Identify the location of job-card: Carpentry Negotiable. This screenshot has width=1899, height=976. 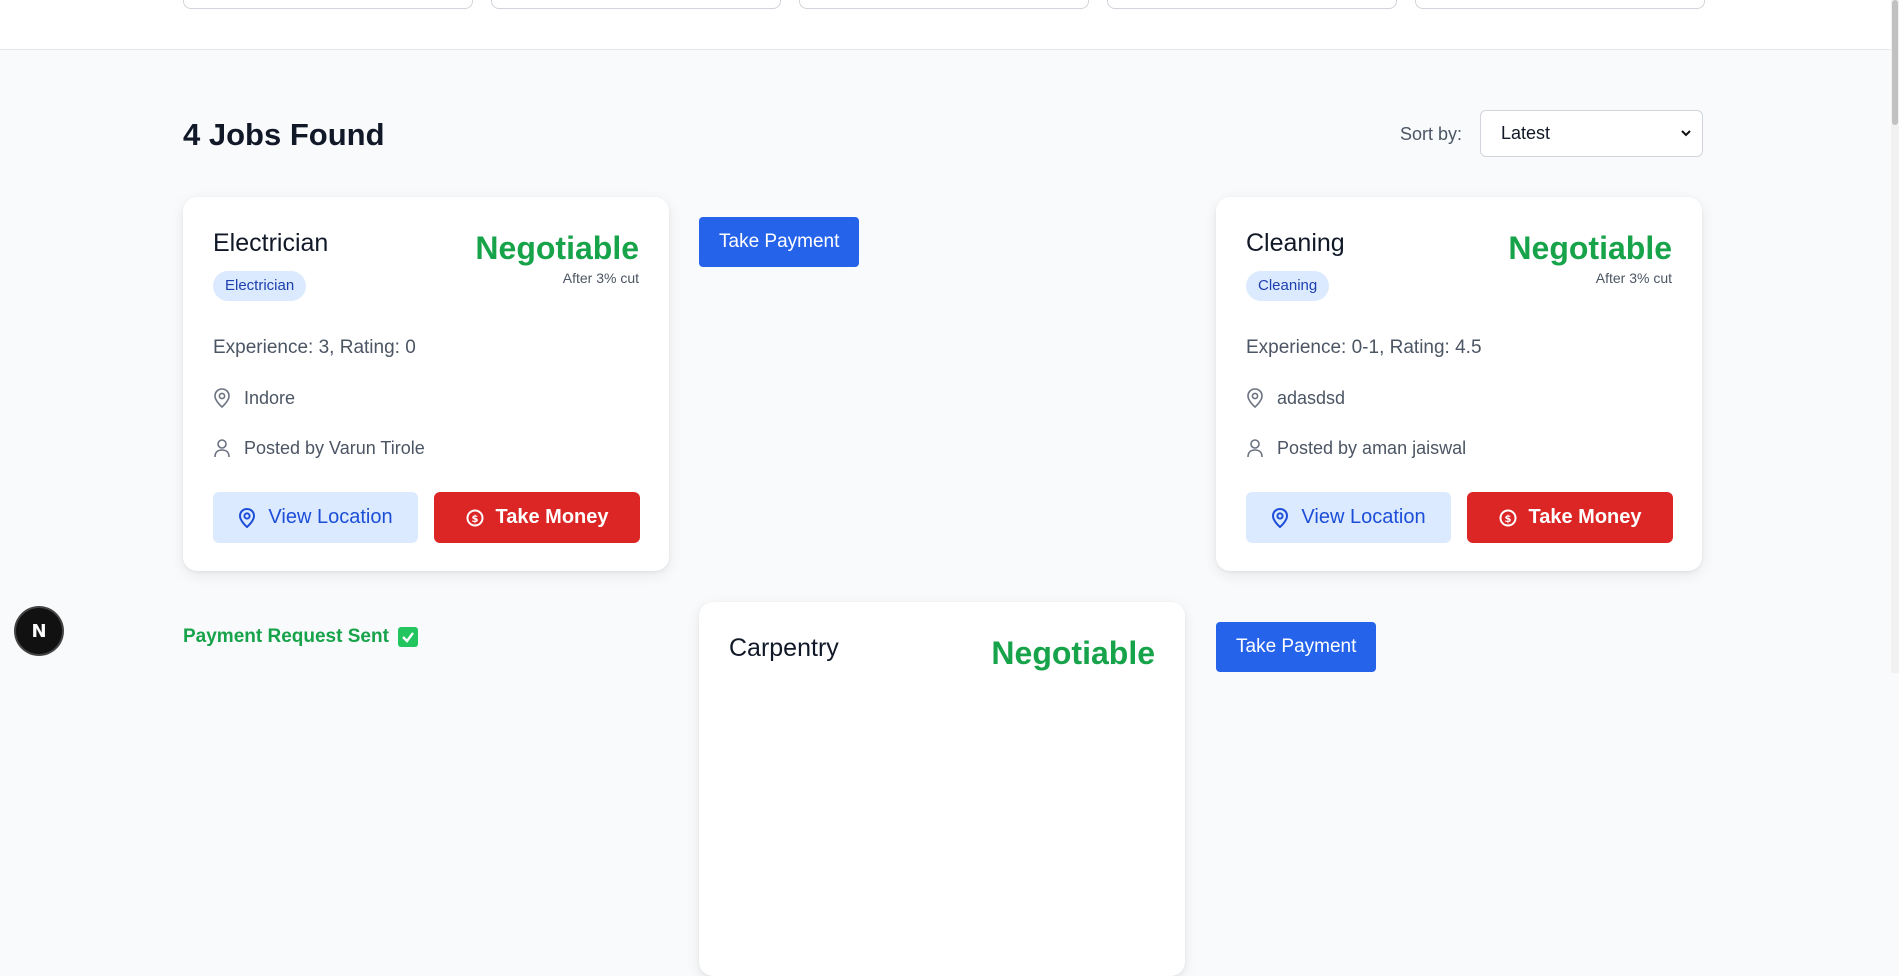
(942, 789).